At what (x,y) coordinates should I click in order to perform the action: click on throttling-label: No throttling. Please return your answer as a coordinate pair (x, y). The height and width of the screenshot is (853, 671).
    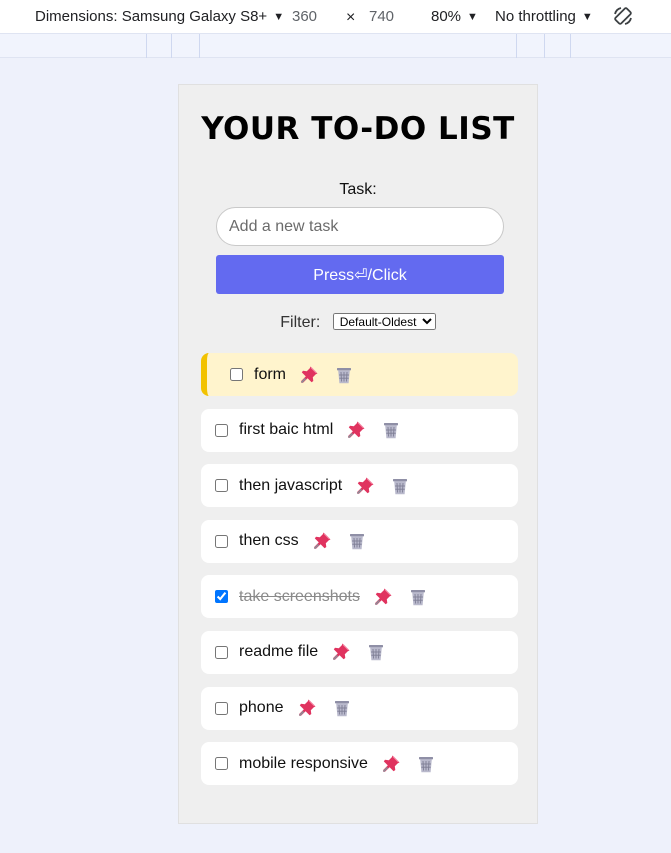
    Looking at the image, I should click on (535, 16).